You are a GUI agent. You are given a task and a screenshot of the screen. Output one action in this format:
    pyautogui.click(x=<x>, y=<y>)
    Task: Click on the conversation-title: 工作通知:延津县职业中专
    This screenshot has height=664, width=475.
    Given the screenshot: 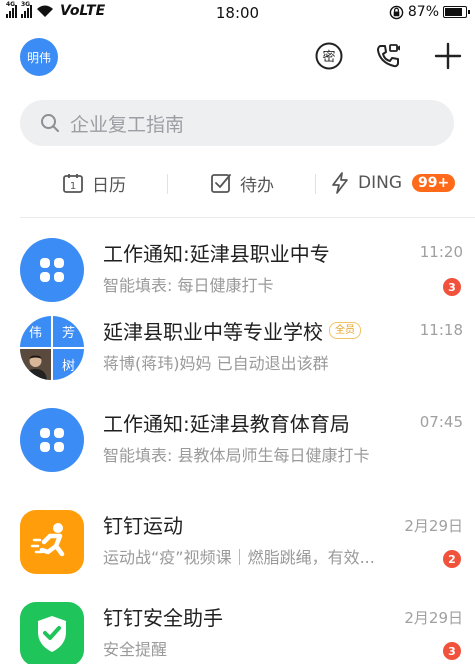 What is the action you would take?
    pyautogui.click(x=216, y=254)
    